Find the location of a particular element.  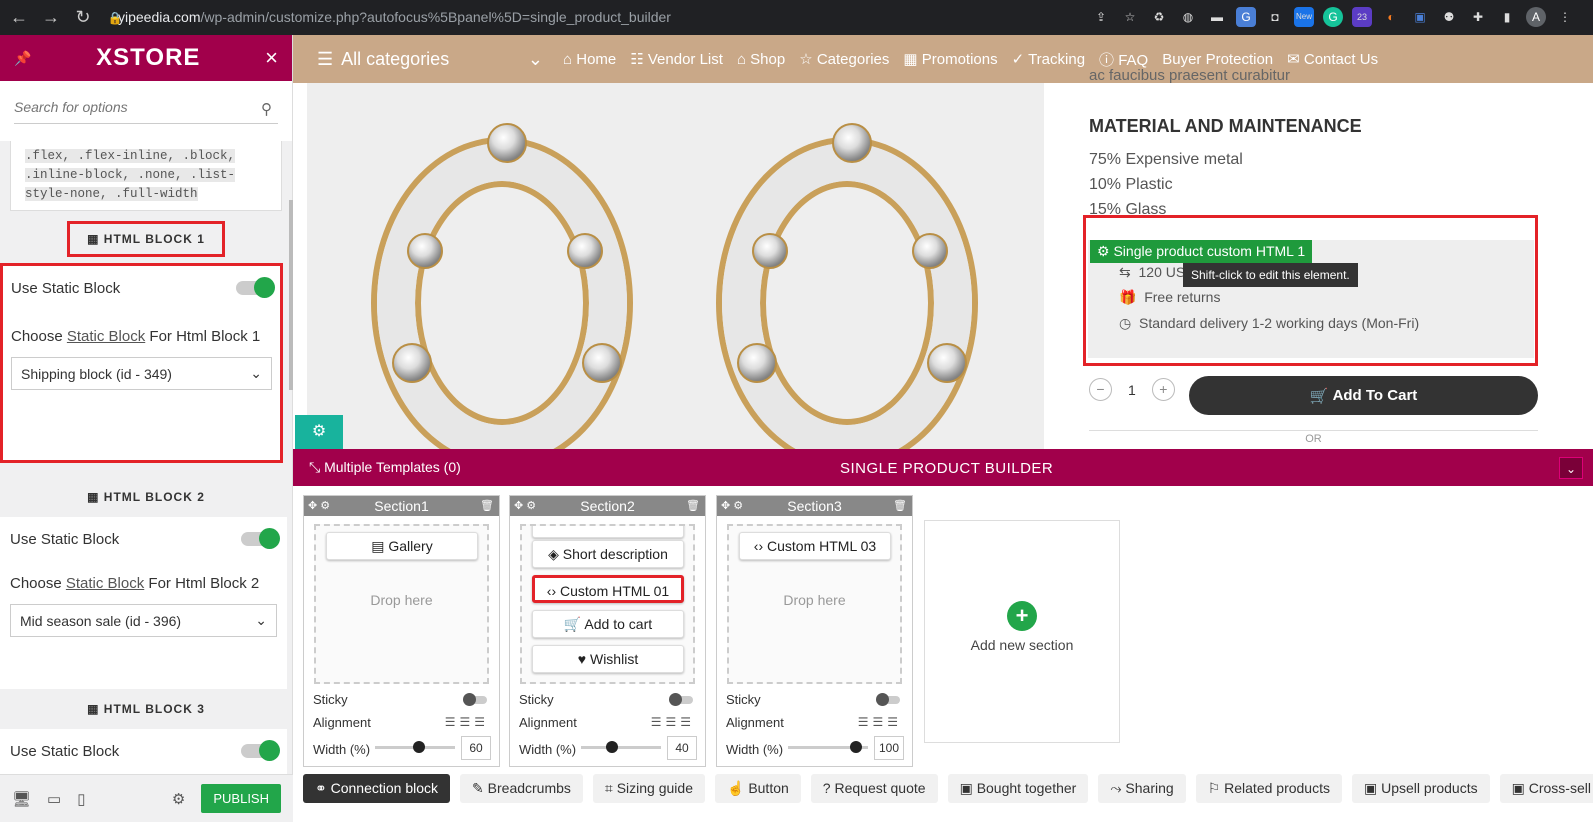

nav-shop: ⌂ Shop is located at coordinates (761, 59).